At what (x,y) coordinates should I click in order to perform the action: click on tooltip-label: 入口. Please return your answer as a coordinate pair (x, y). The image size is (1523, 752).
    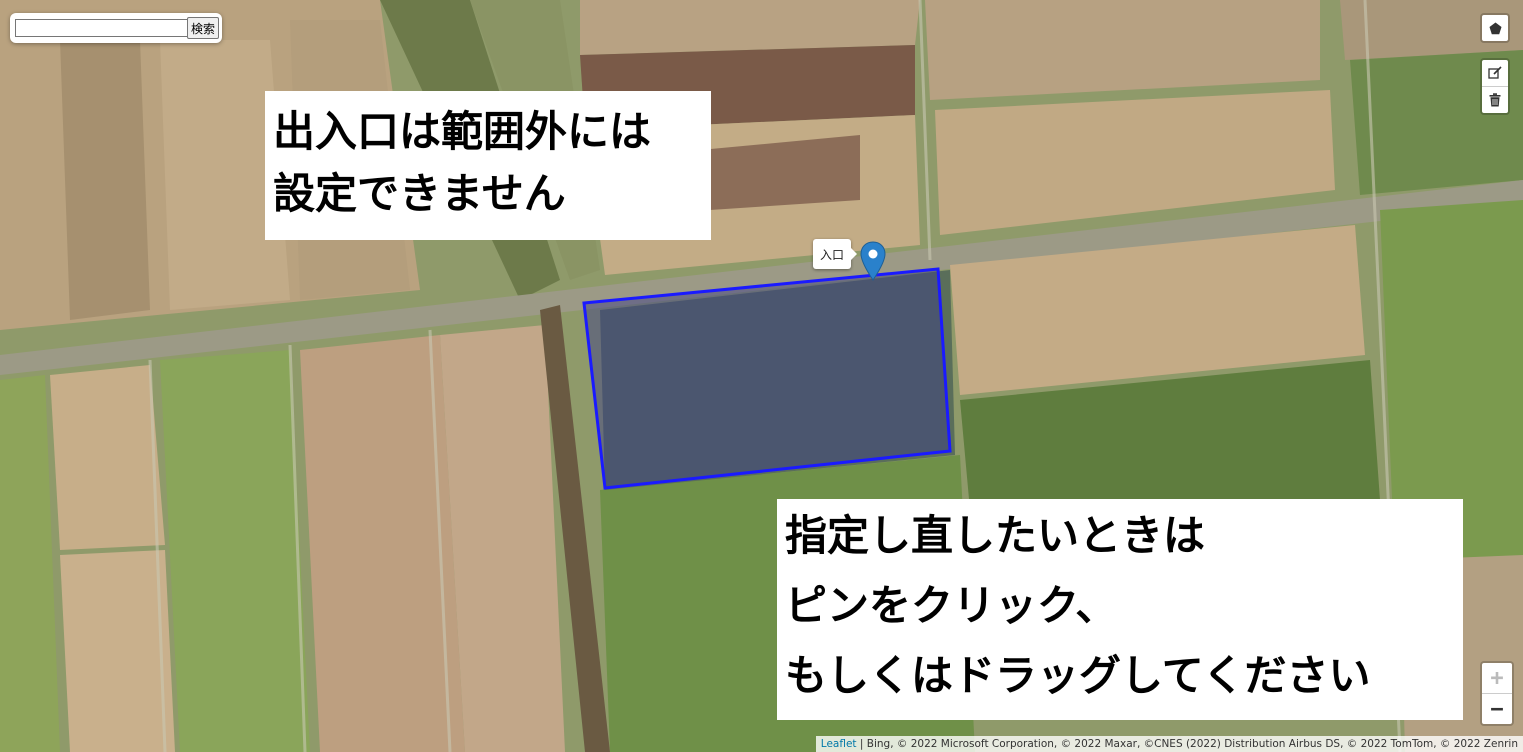
    Looking at the image, I should click on (831, 254).